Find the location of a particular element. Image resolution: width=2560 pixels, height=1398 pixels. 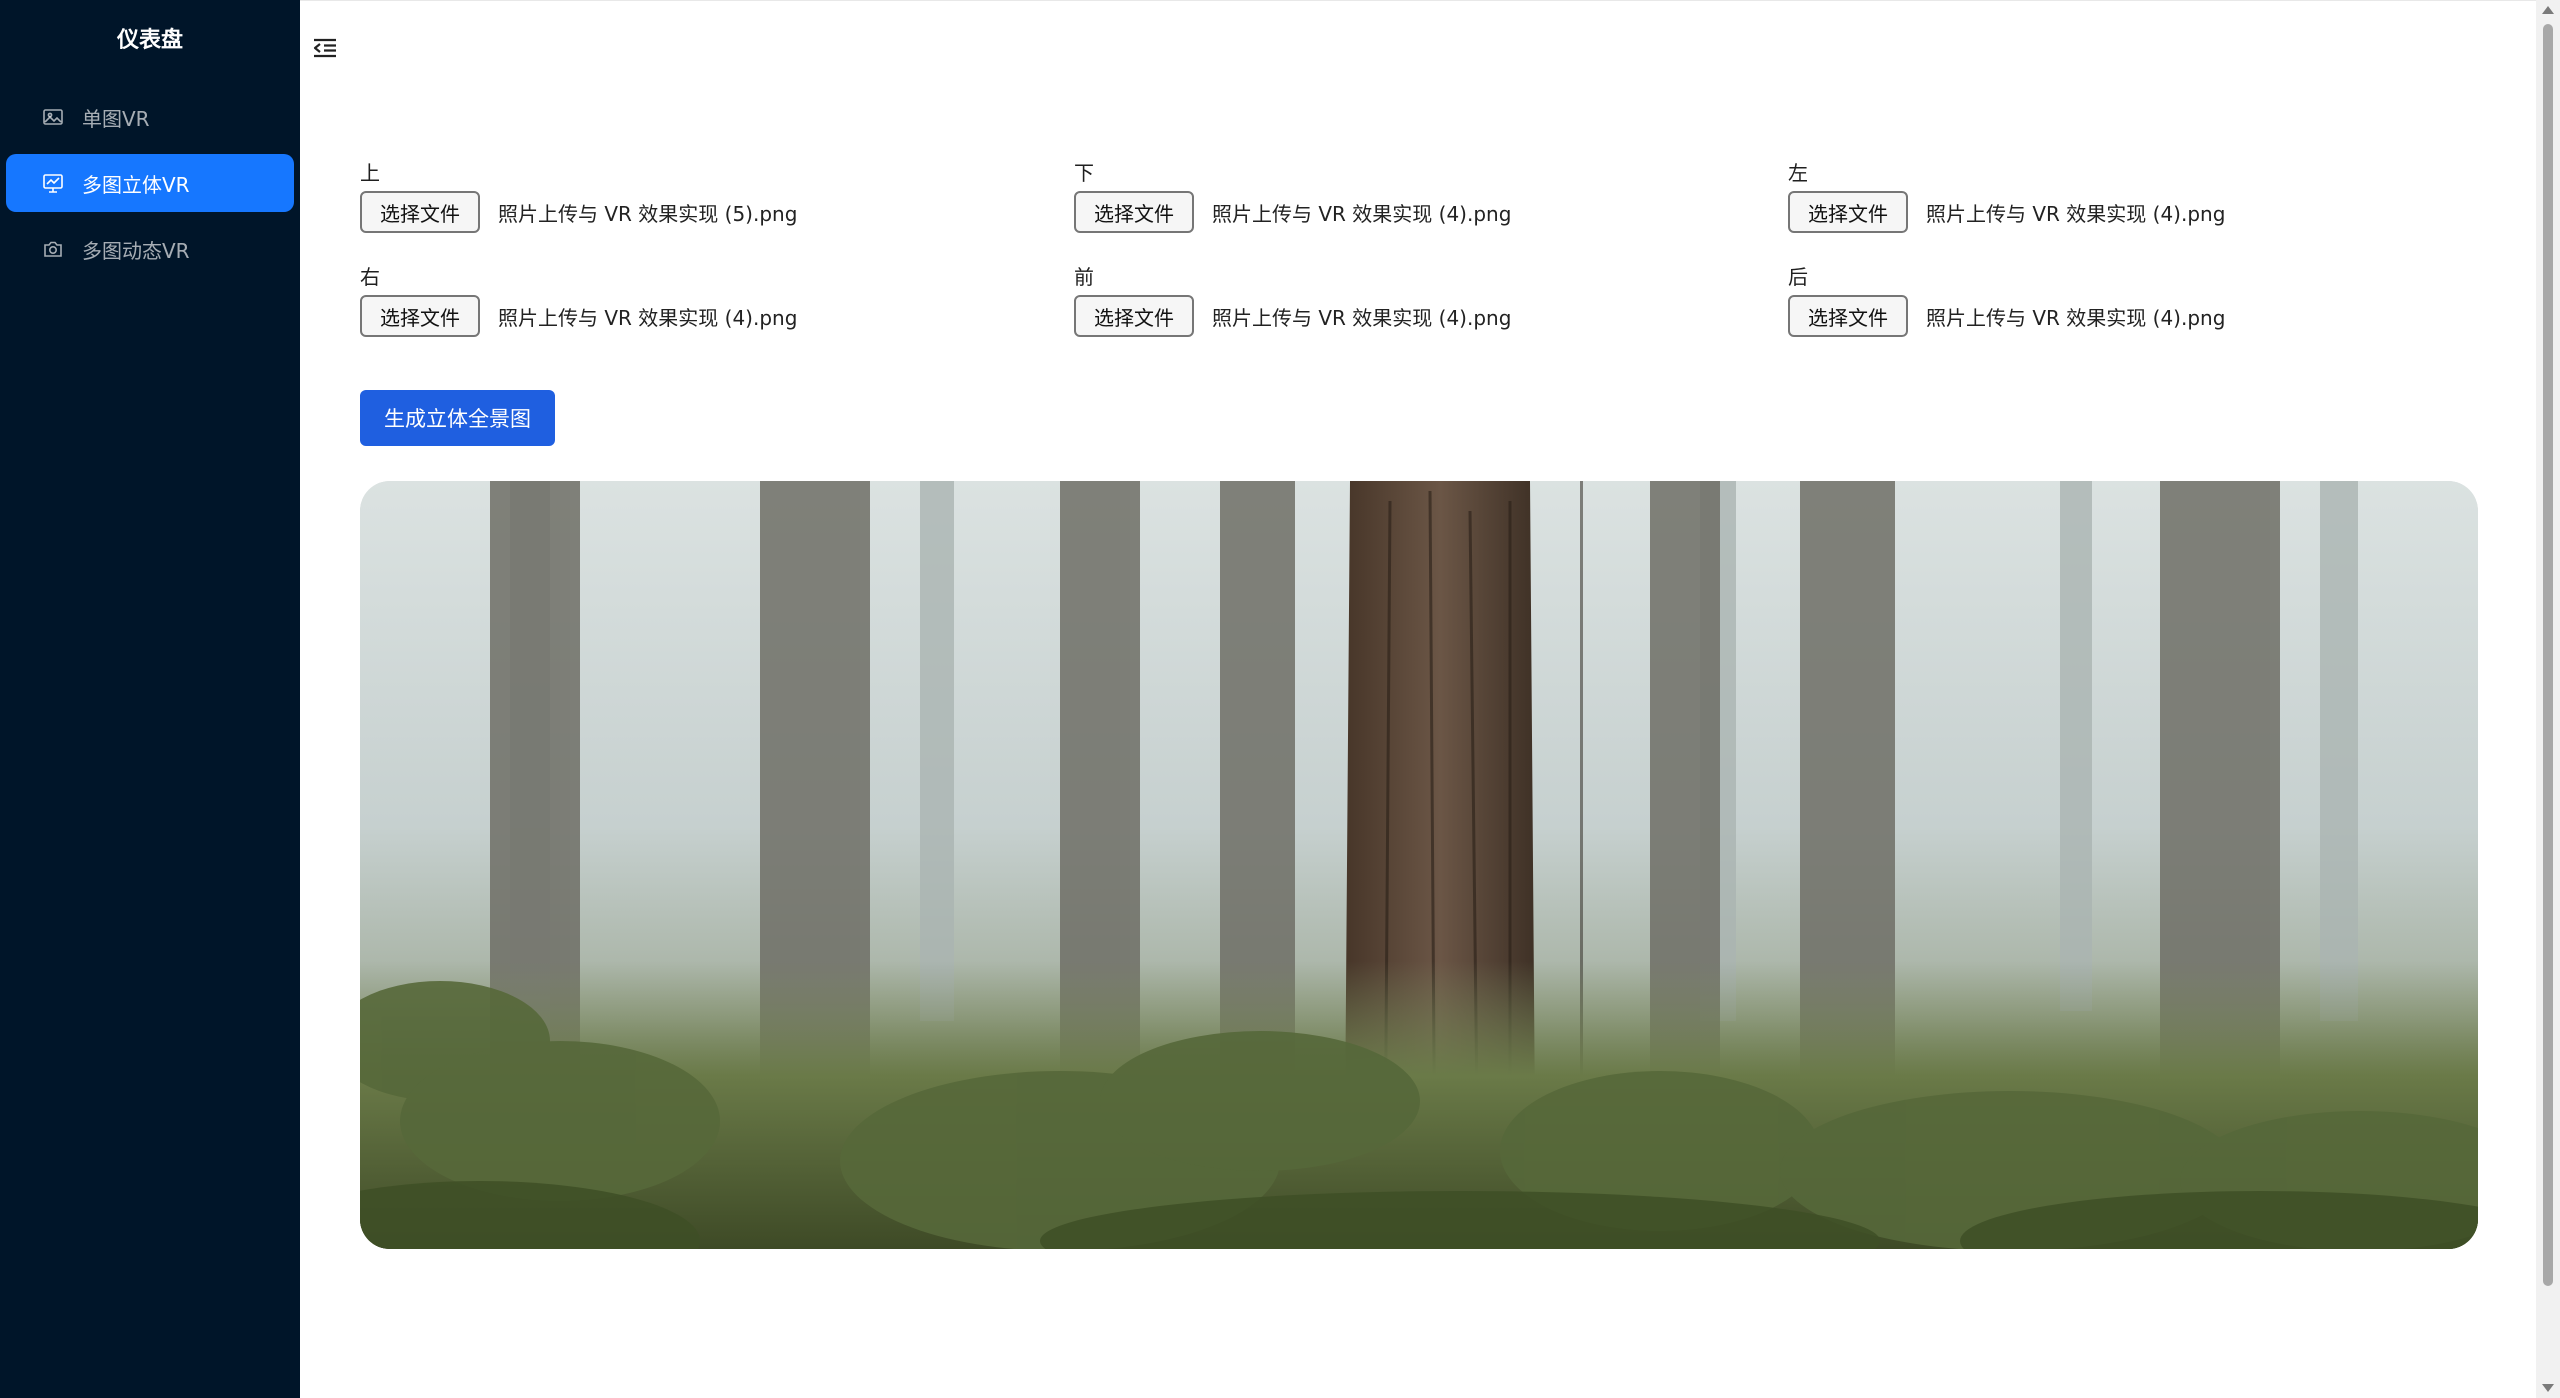

sidebar-item-label: 单图VR is located at coordinates (116, 118).